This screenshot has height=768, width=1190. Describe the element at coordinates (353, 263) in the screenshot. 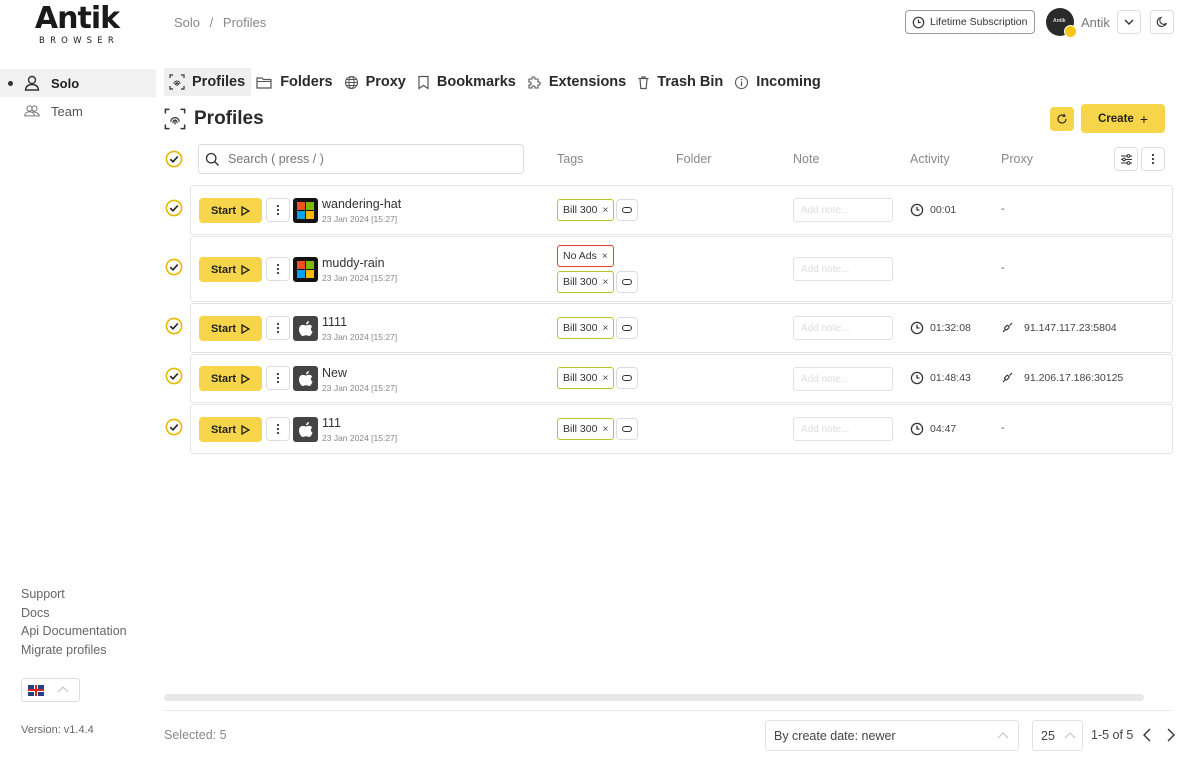

I see `profile-name: muddy-rain` at that location.